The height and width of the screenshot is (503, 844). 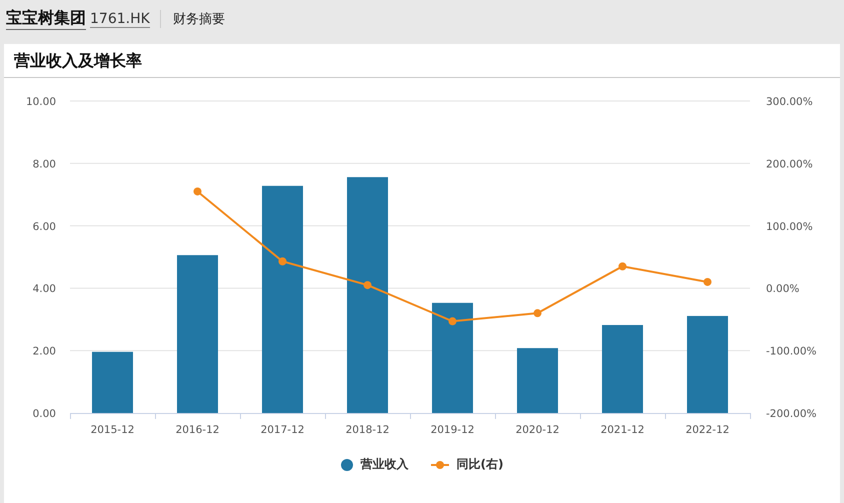 I want to click on axis-tick-label: 0.00, so click(x=44, y=414).